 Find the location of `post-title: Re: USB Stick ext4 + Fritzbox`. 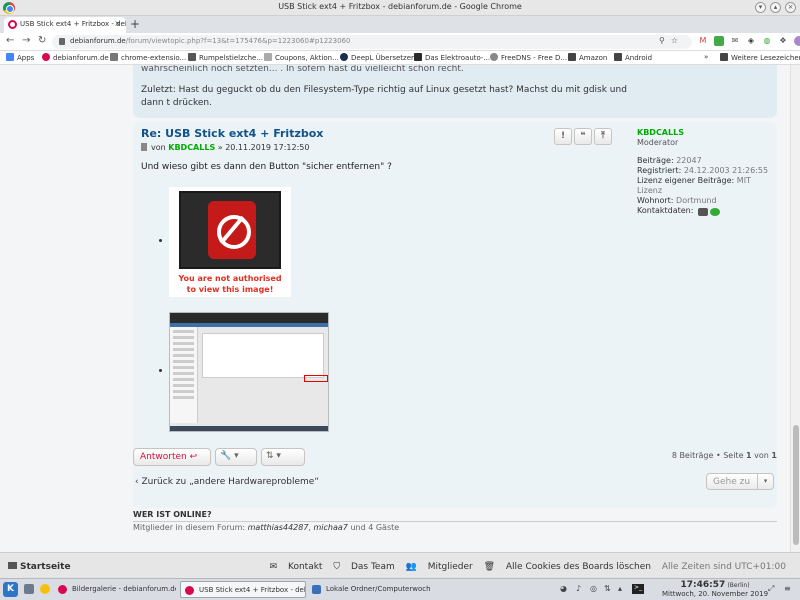

post-title: Re: USB Stick ext4 + Fritzbox is located at coordinates (232, 133).